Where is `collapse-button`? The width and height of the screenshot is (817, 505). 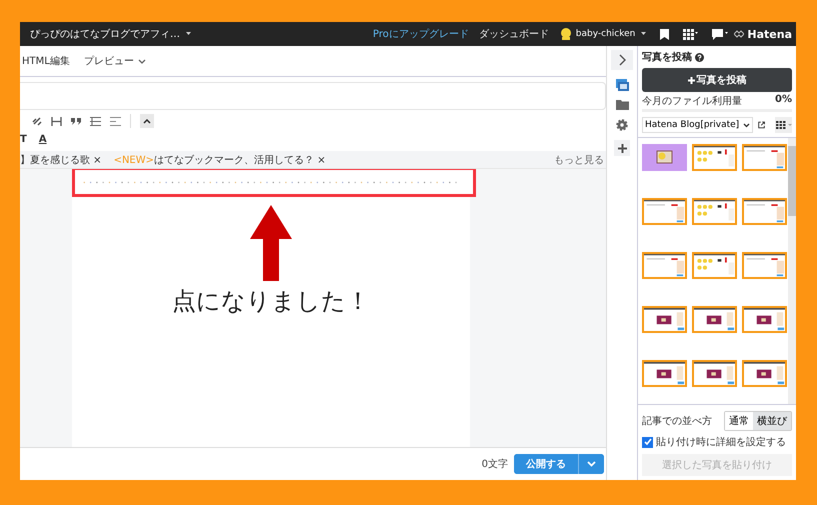 collapse-button is located at coordinates (147, 121).